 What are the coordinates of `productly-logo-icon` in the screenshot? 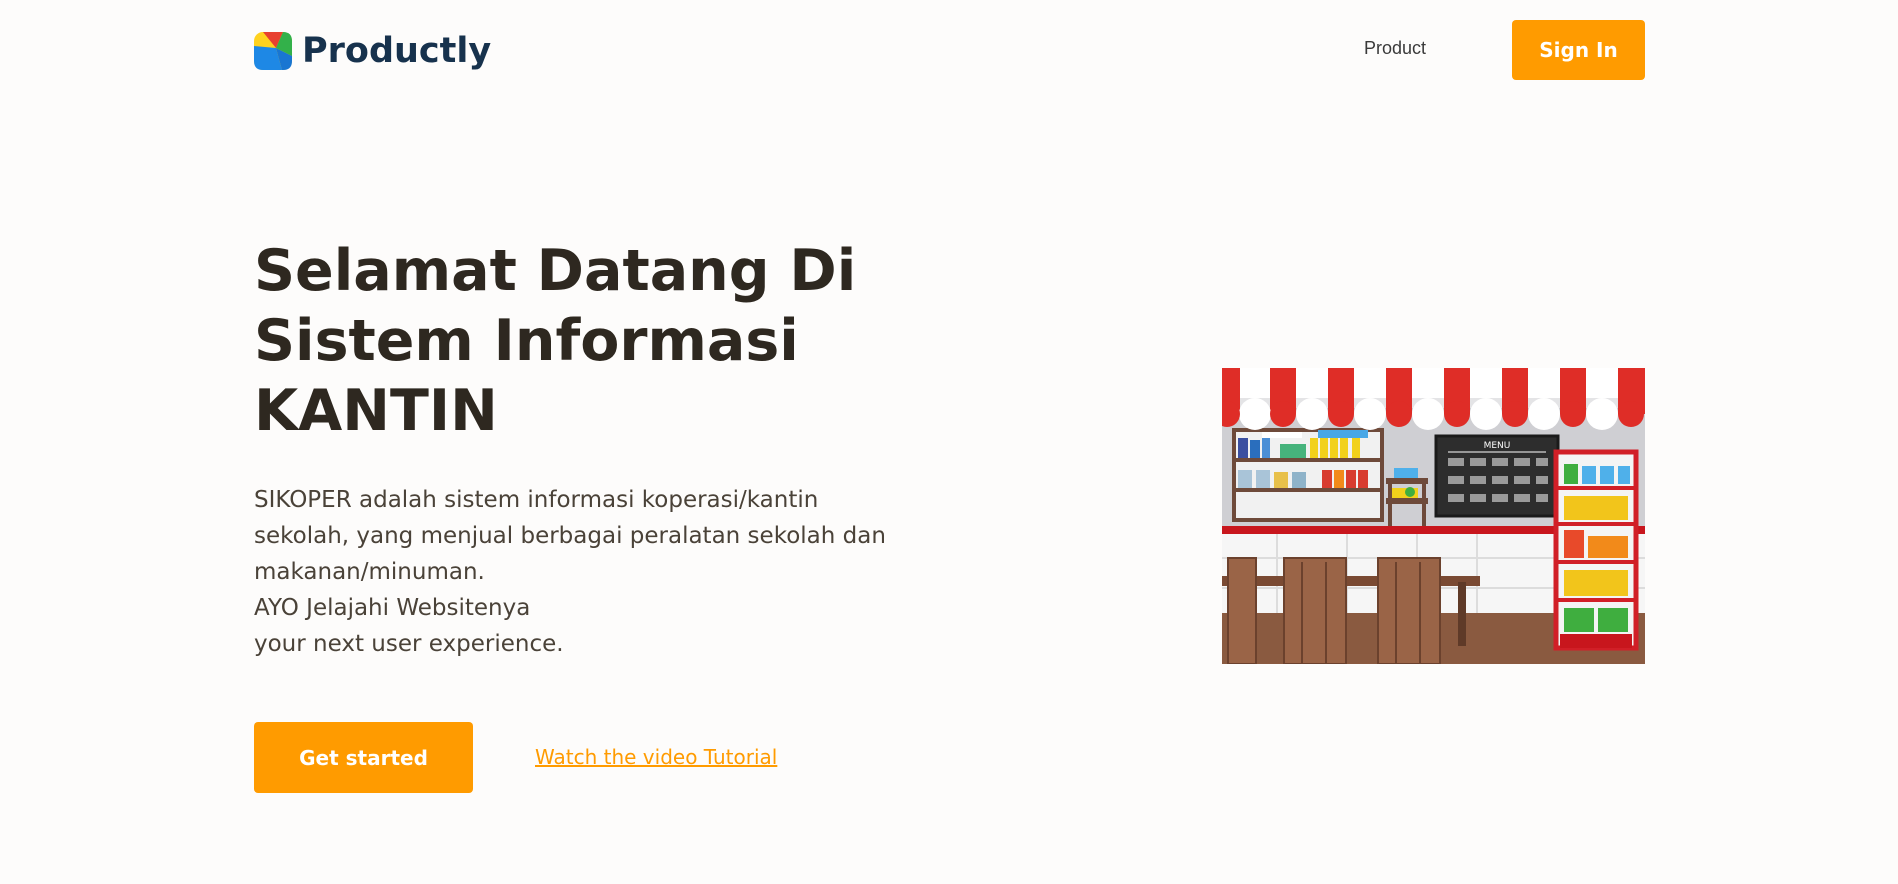 It's located at (273, 51).